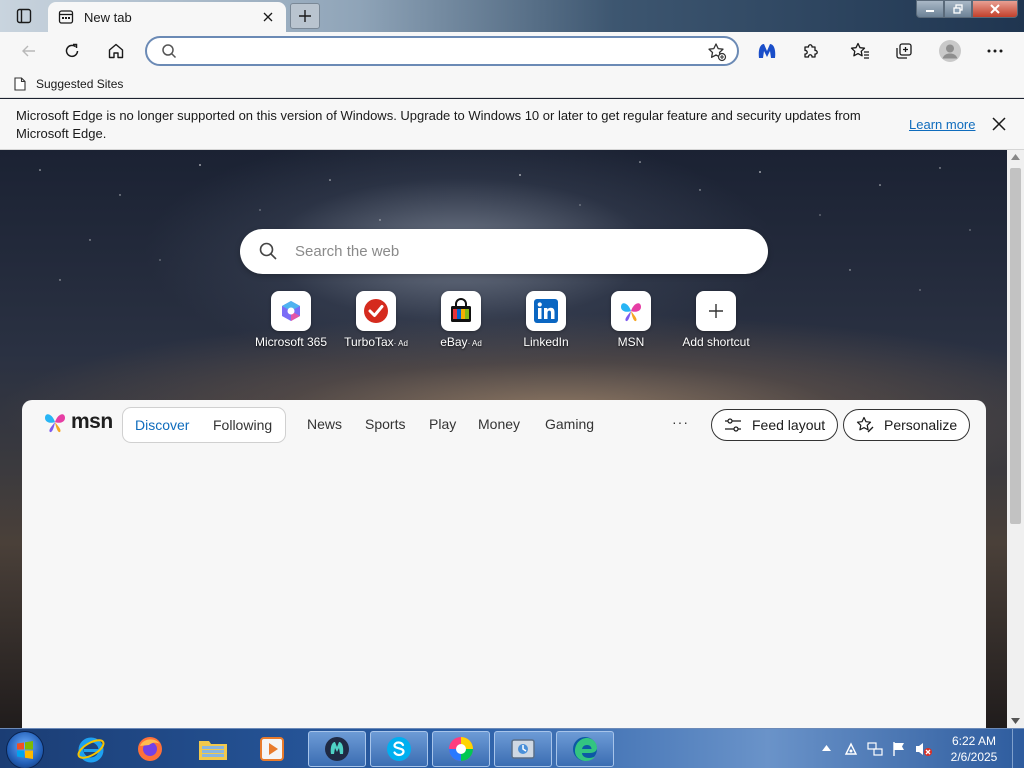 The image size is (1024, 768). I want to click on network-icon, so click(875, 749).